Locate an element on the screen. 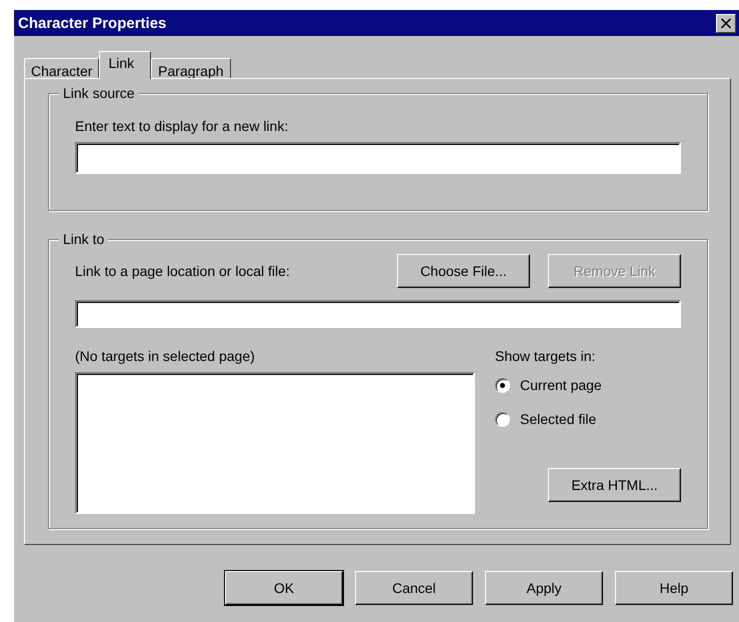 This screenshot has height=622, width=739. field-label: Enter text to display for a new link: is located at coordinates (182, 126).